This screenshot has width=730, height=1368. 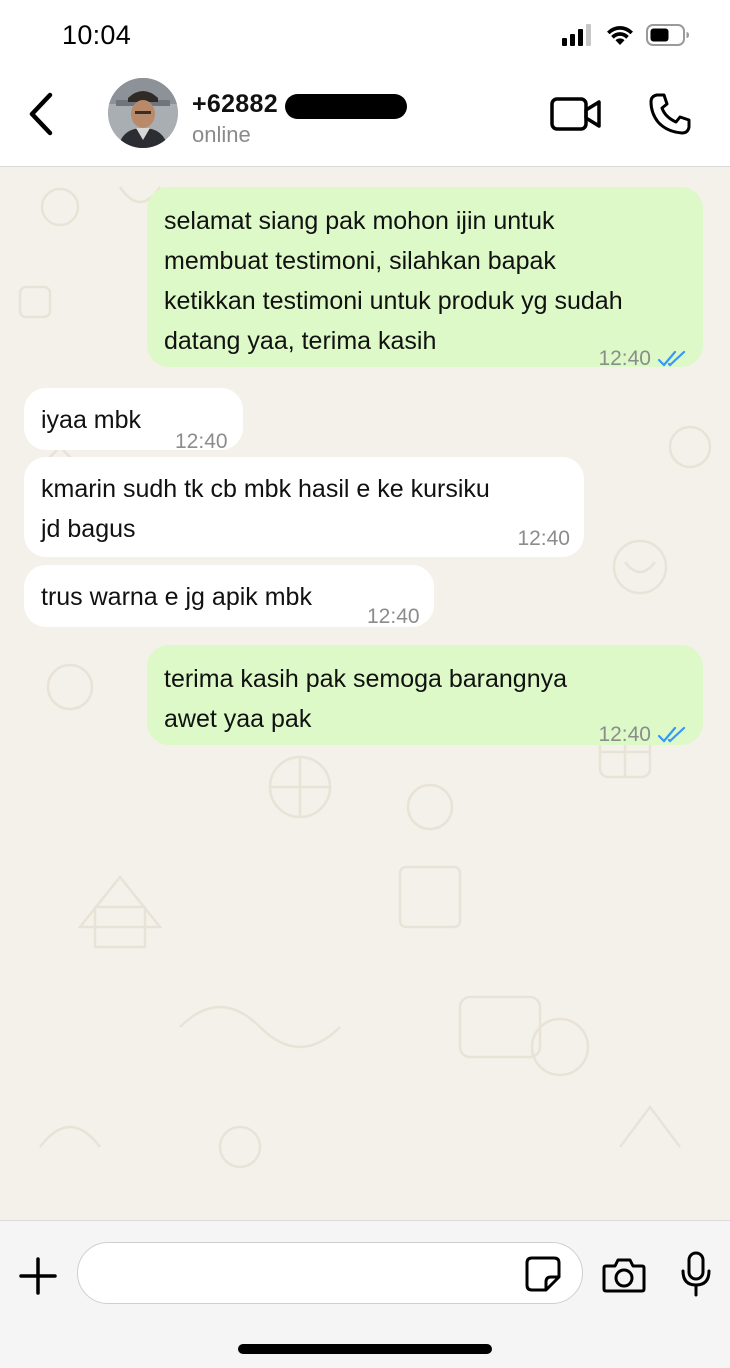 What do you see at coordinates (393, 301) in the screenshot?
I see `message-line: ketikkan testimoni untuk produk yg sudah` at bounding box center [393, 301].